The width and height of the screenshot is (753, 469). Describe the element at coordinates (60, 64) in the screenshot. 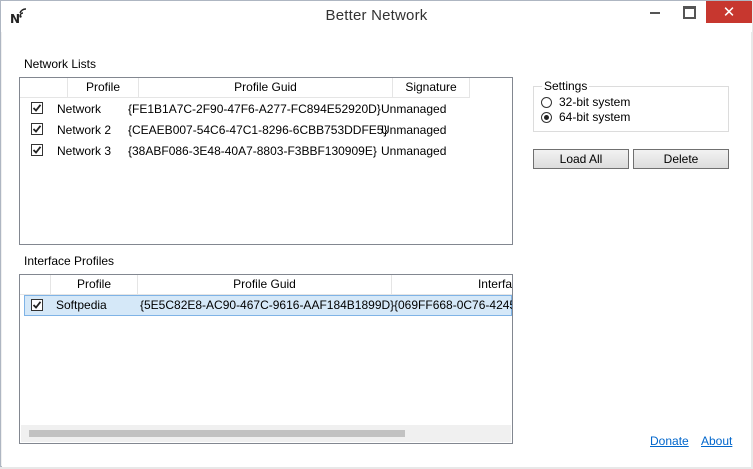

I see `network-lists-label: Network Lists` at that location.